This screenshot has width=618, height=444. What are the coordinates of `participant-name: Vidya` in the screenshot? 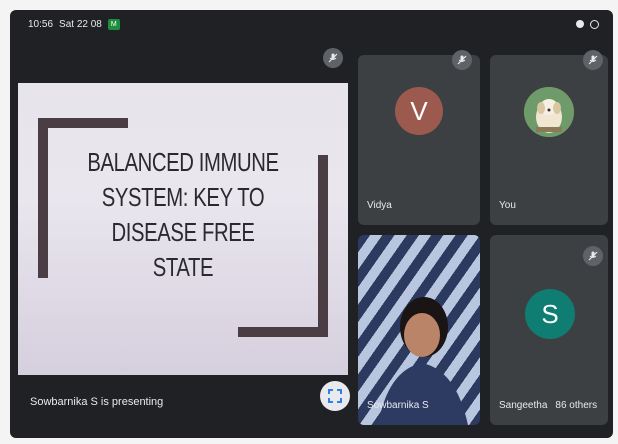 It's located at (379, 205).